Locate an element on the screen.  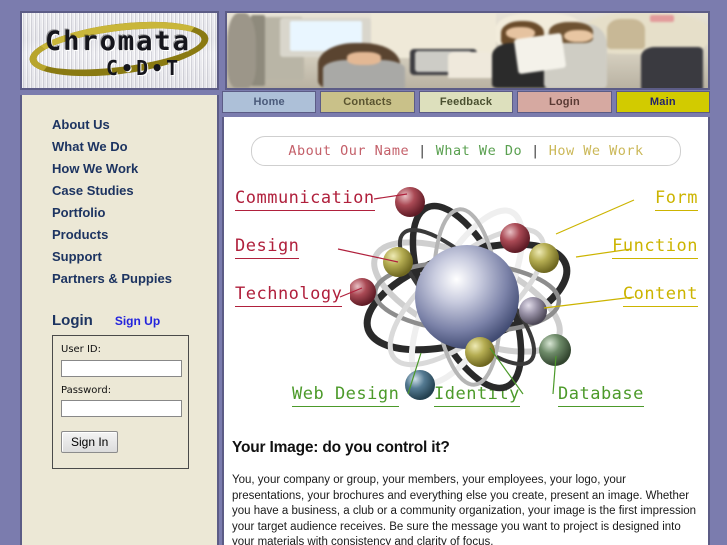
main-nav-tabs: Home Contacts Feedback Login Main is located at coordinates (466, 102).